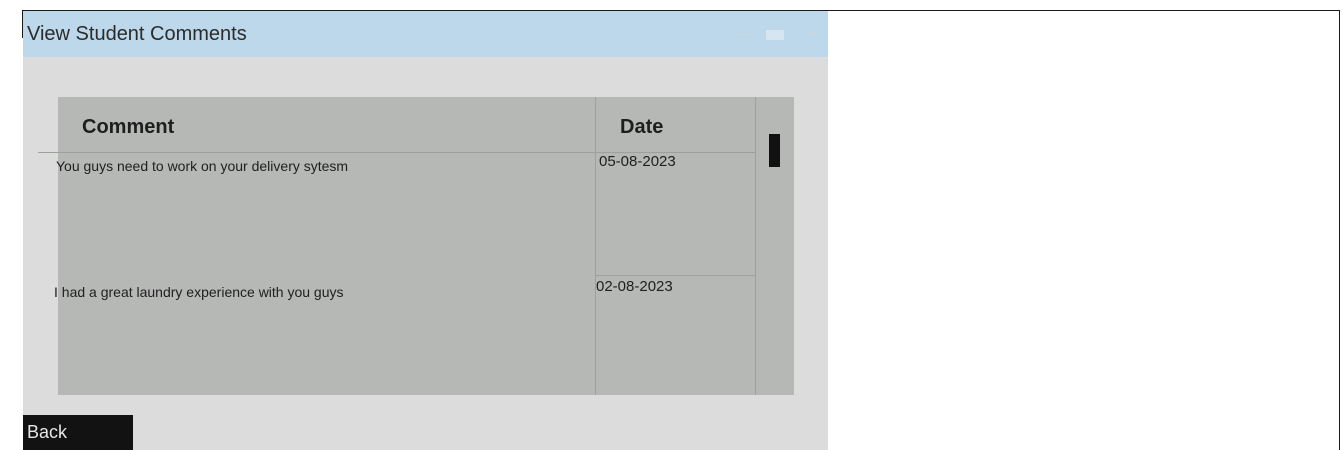 Image resolution: width=1343 pixels, height=450 pixels. Describe the element at coordinates (78, 432) in the screenshot. I see `back-button: Back` at that location.